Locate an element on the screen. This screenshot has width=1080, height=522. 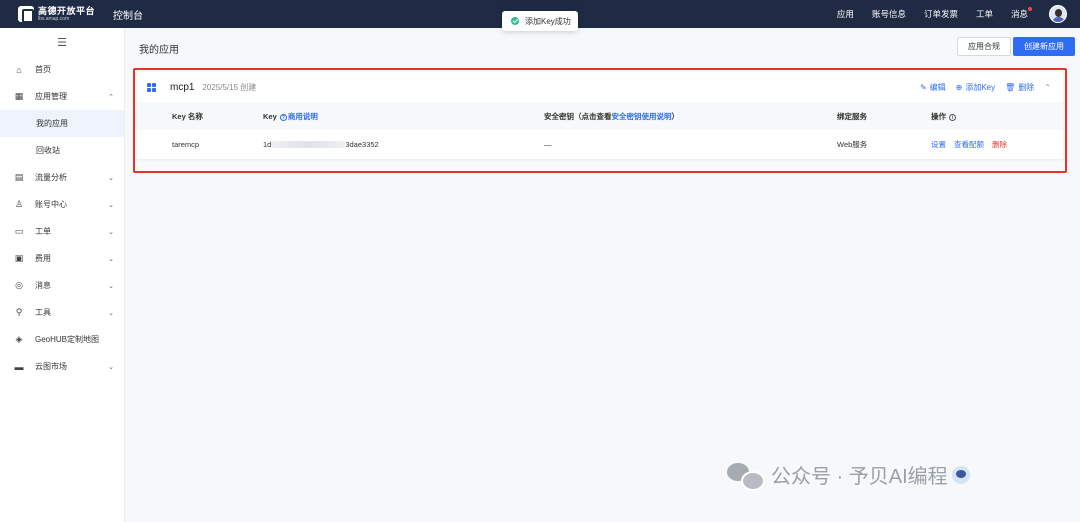
message-icon: ◎ is located at coordinates (19, 285).